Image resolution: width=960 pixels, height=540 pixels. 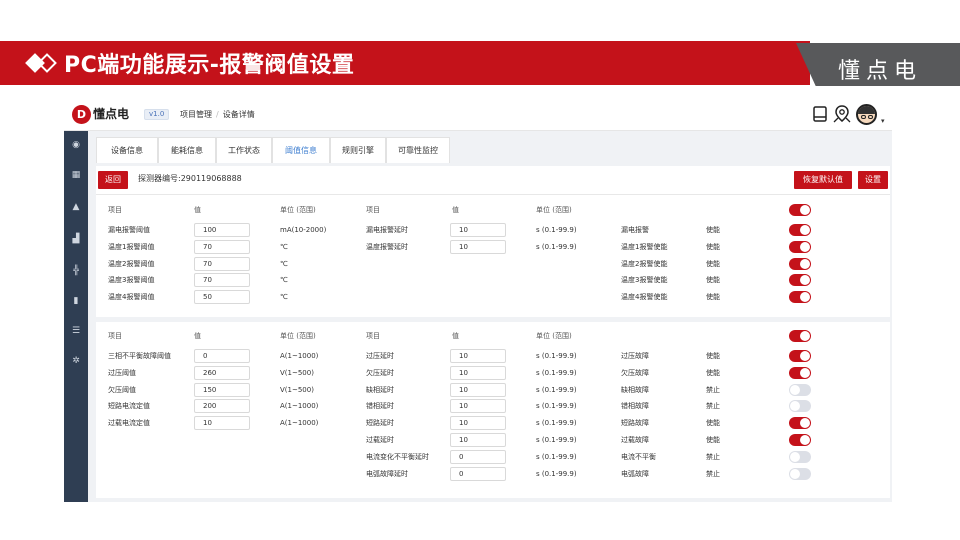 What do you see at coordinates (418, 150) in the screenshot?
I see `tab-reliability: 可靠性监控` at bounding box center [418, 150].